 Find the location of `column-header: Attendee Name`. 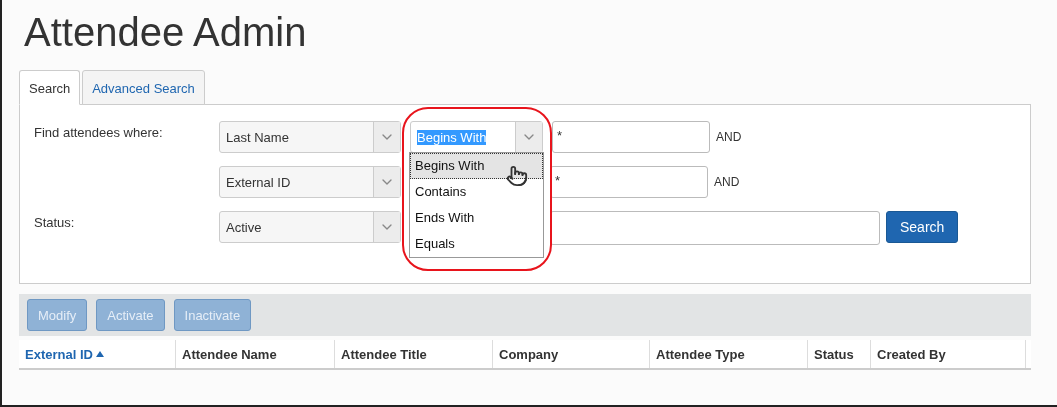

column-header: Attendee Name is located at coordinates (255, 354).